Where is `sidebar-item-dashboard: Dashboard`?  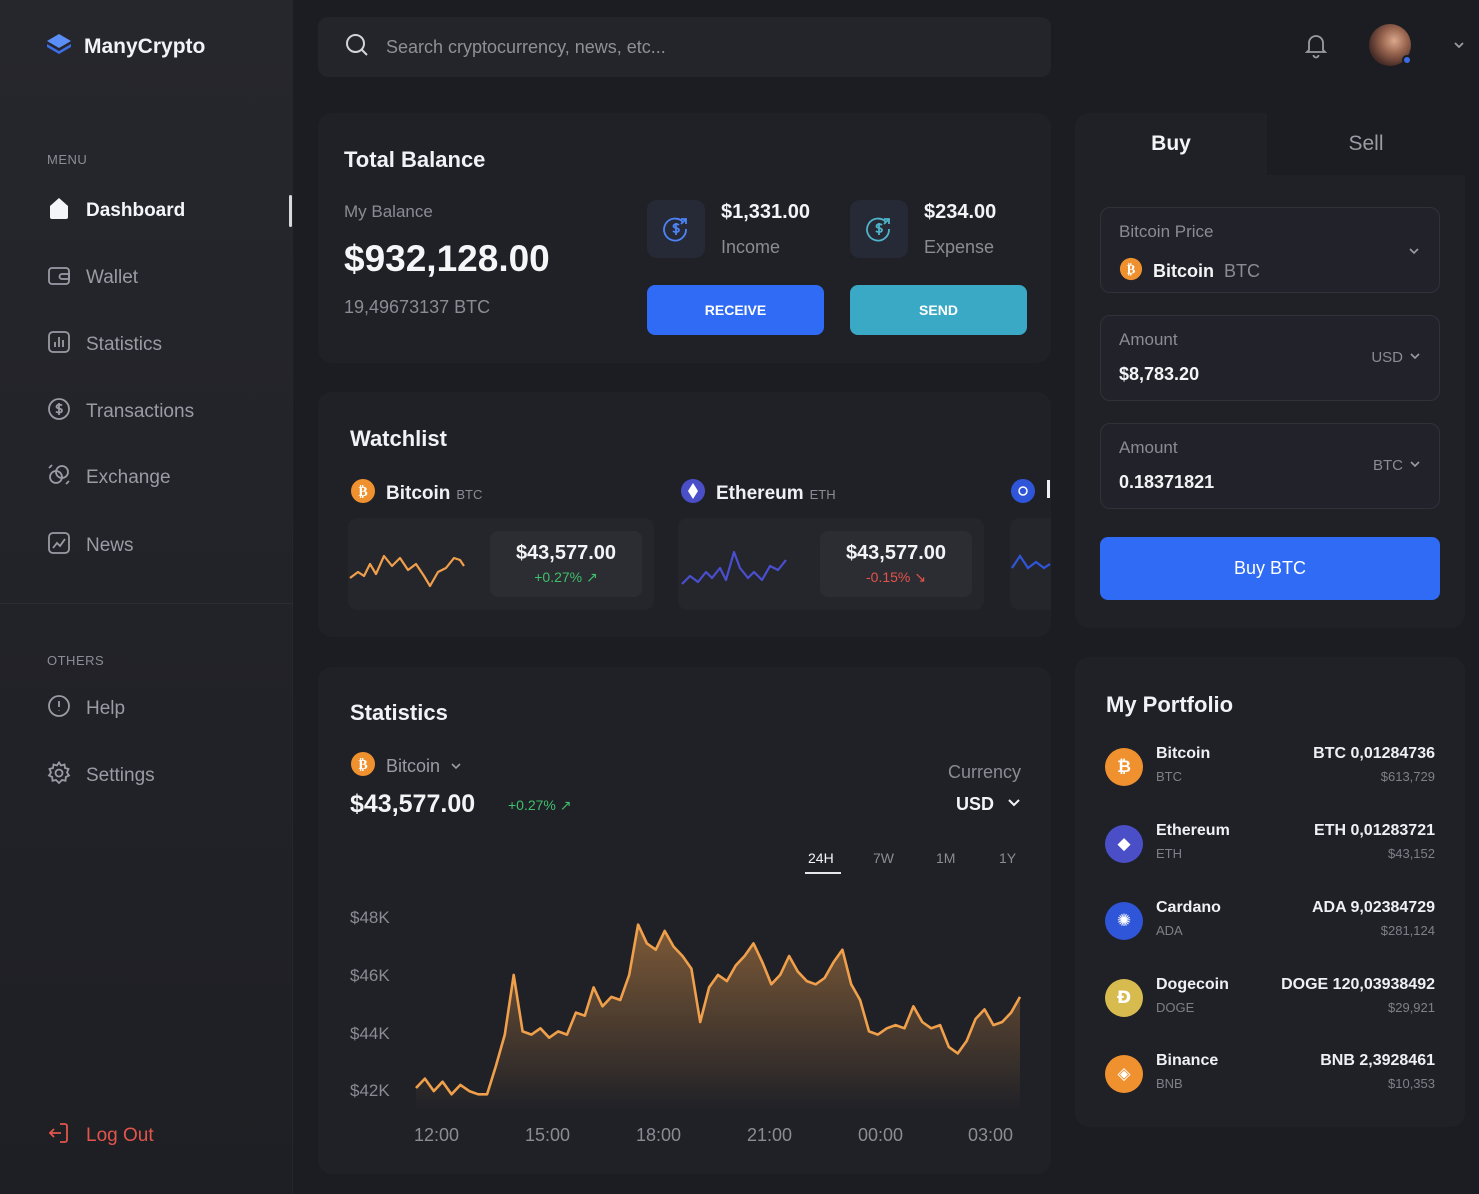 sidebar-item-dashboard: Dashboard is located at coordinates (115, 211).